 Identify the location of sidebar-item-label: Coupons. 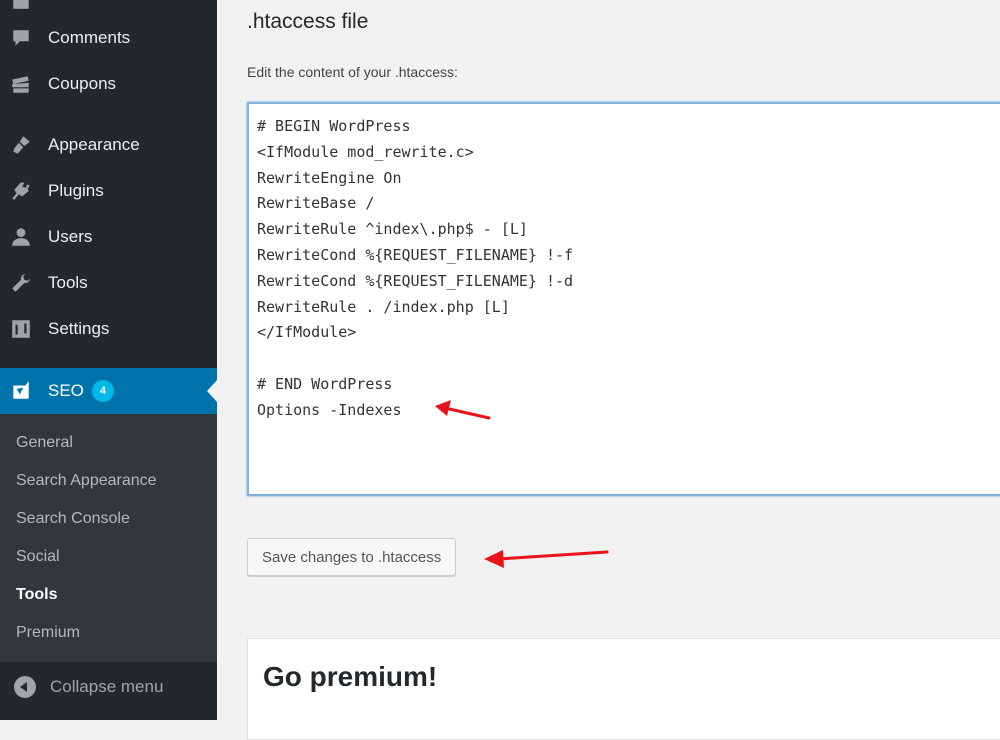
(82, 83).